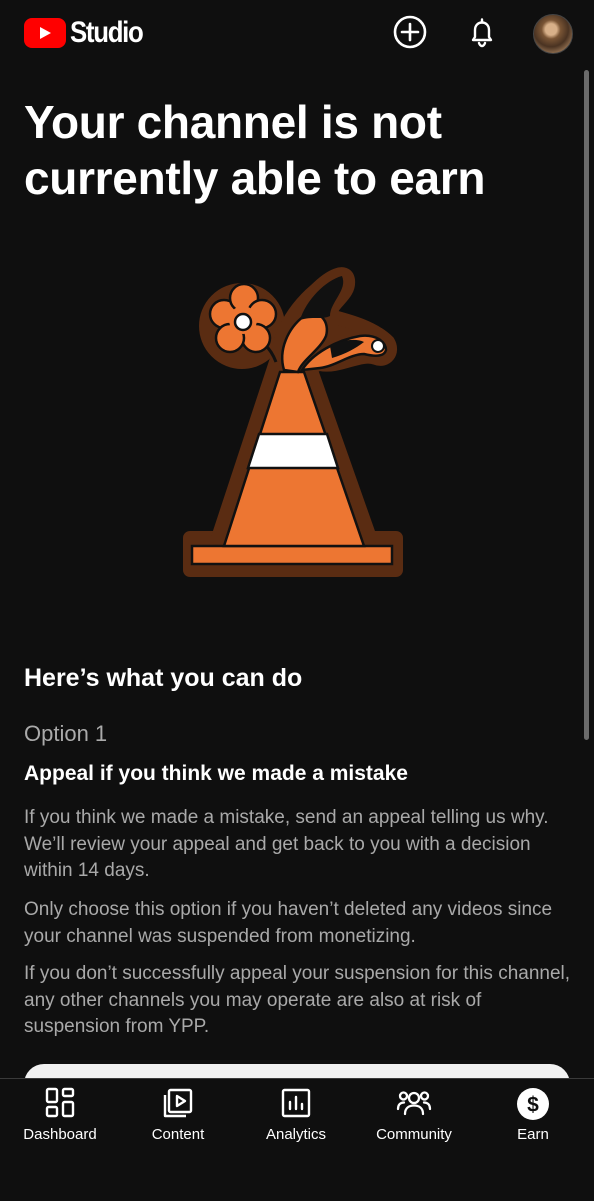 This screenshot has width=594, height=1201. I want to click on create-button, so click(410, 32).